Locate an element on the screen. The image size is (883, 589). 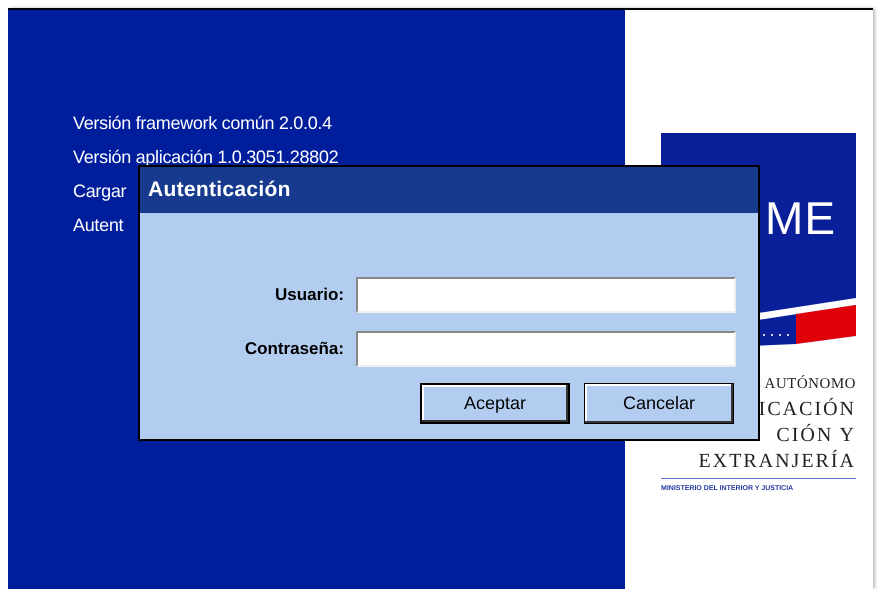
logo-caption: AUTÓNOMO is located at coordinates (810, 384).